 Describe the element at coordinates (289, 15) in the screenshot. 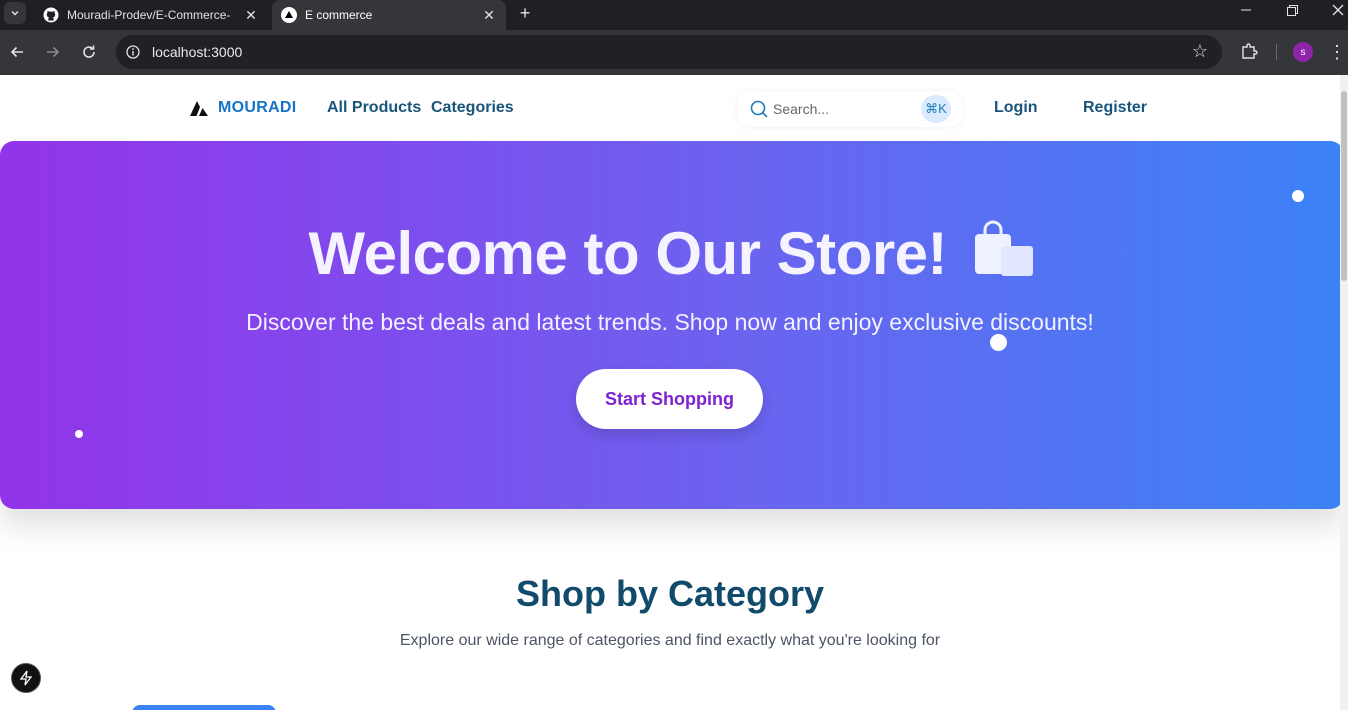

I see `vercel-triangle-icon` at that location.